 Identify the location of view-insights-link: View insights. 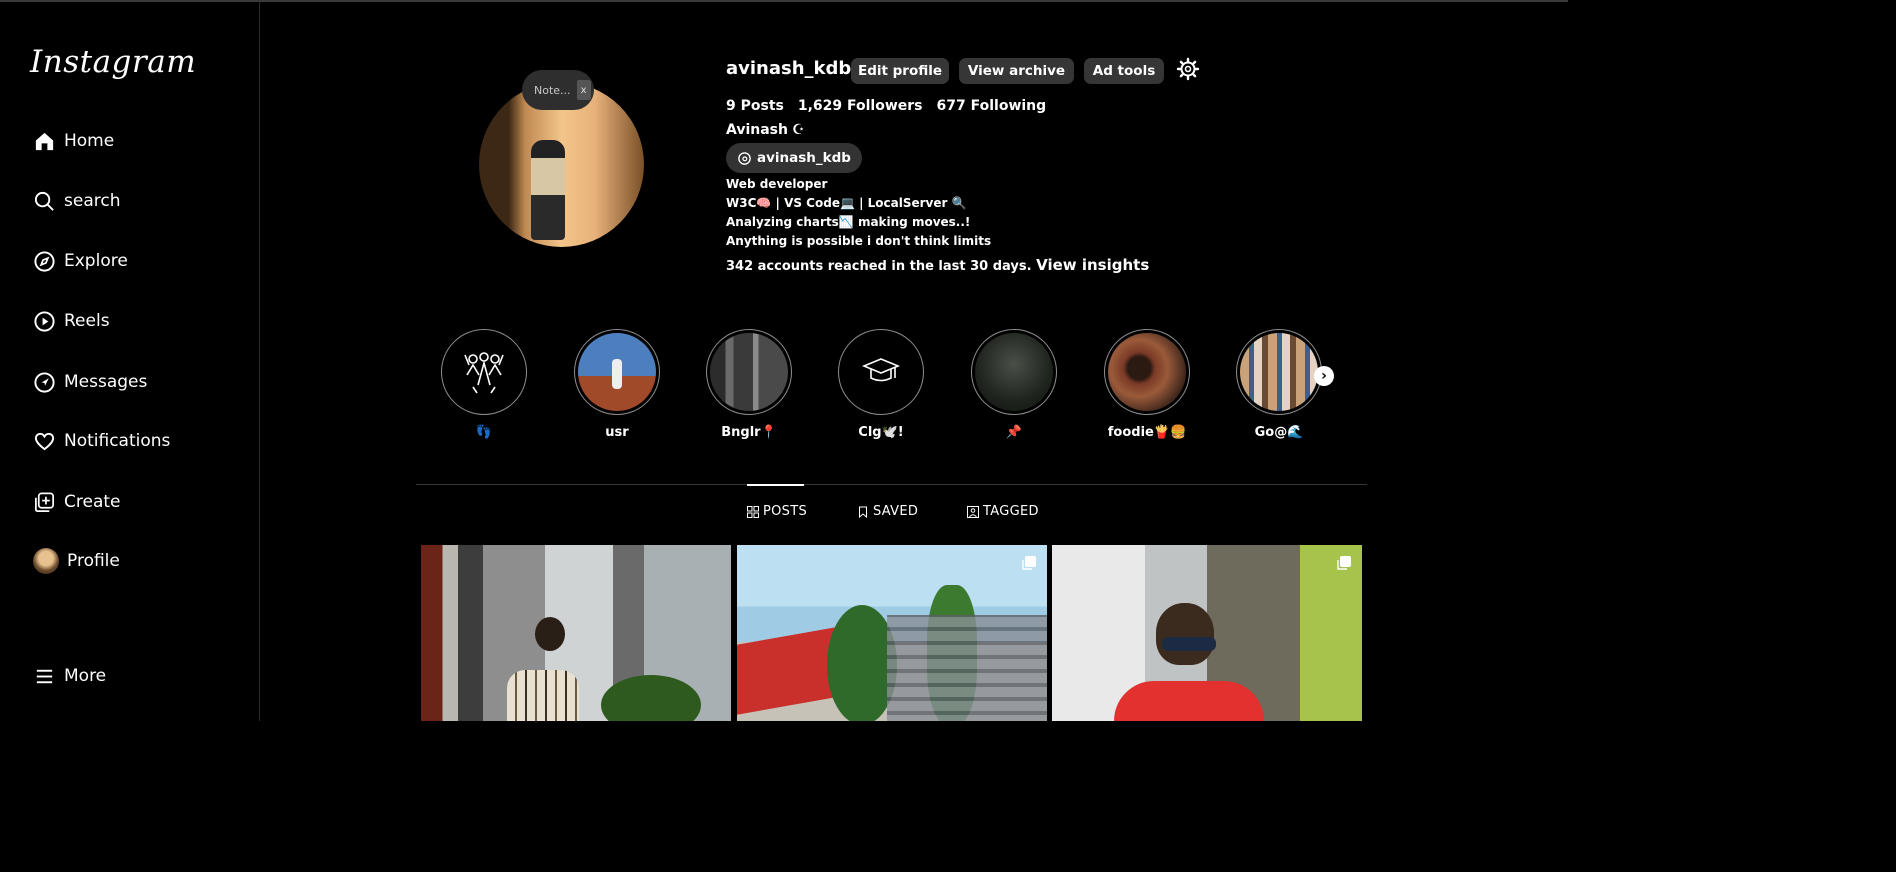
(1092, 265).